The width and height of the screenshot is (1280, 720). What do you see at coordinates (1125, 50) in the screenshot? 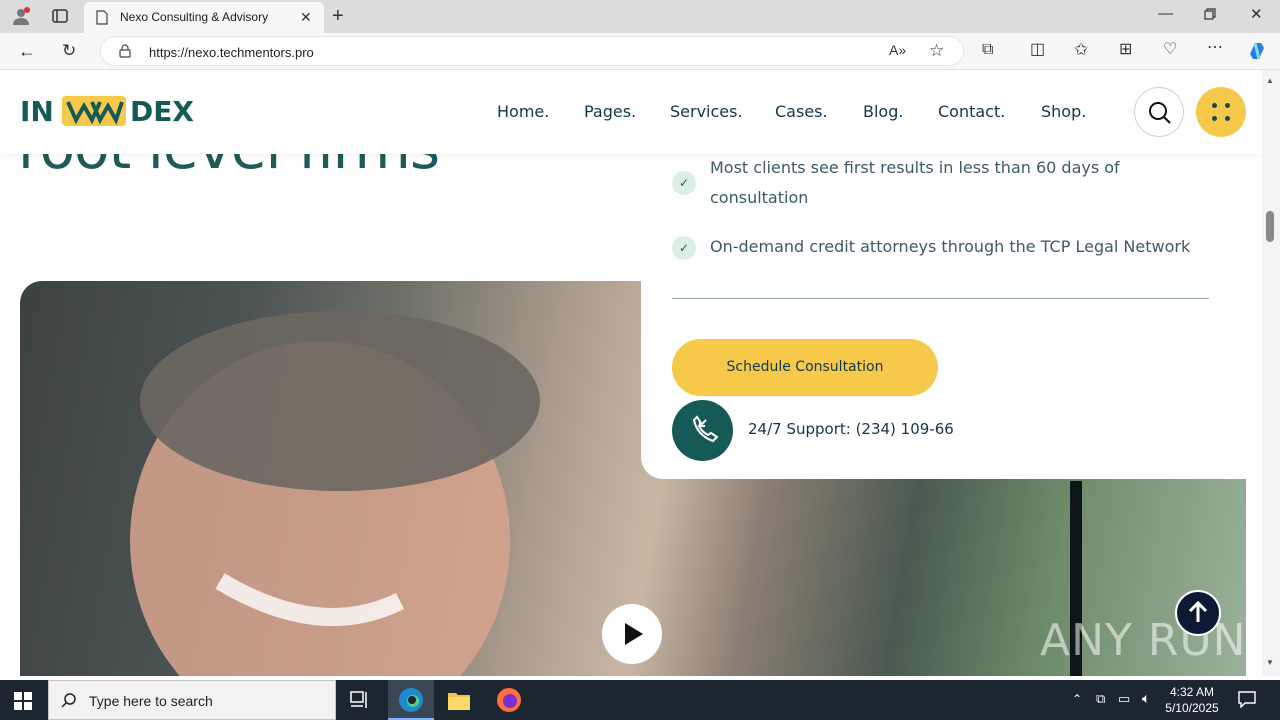
I see `collections-icon: ⊞` at bounding box center [1125, 50].